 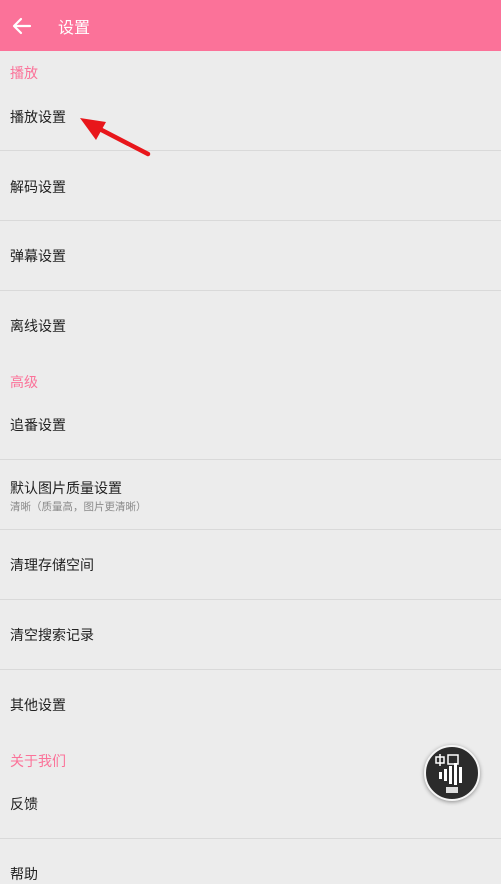 I want to click on row-label: 追番设置, so click(x=38, y=426).